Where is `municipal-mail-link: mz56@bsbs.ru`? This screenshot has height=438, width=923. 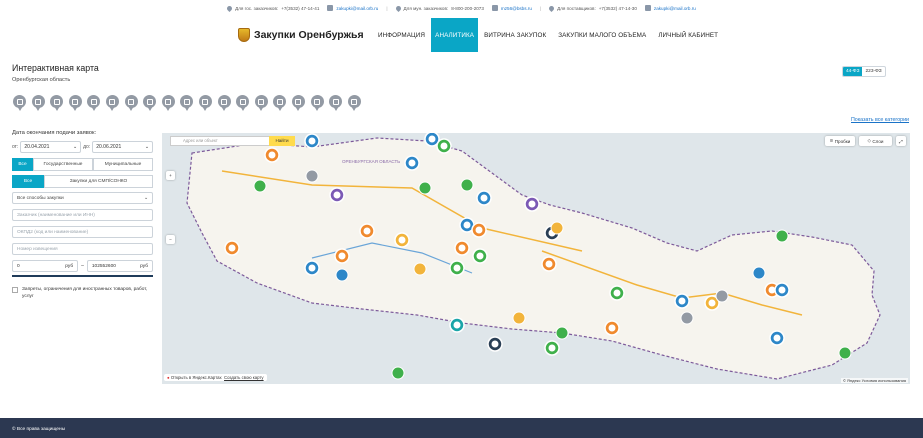 municipal-mail-link: mz56@bsbs.ru is located at coordinates (516, 8).